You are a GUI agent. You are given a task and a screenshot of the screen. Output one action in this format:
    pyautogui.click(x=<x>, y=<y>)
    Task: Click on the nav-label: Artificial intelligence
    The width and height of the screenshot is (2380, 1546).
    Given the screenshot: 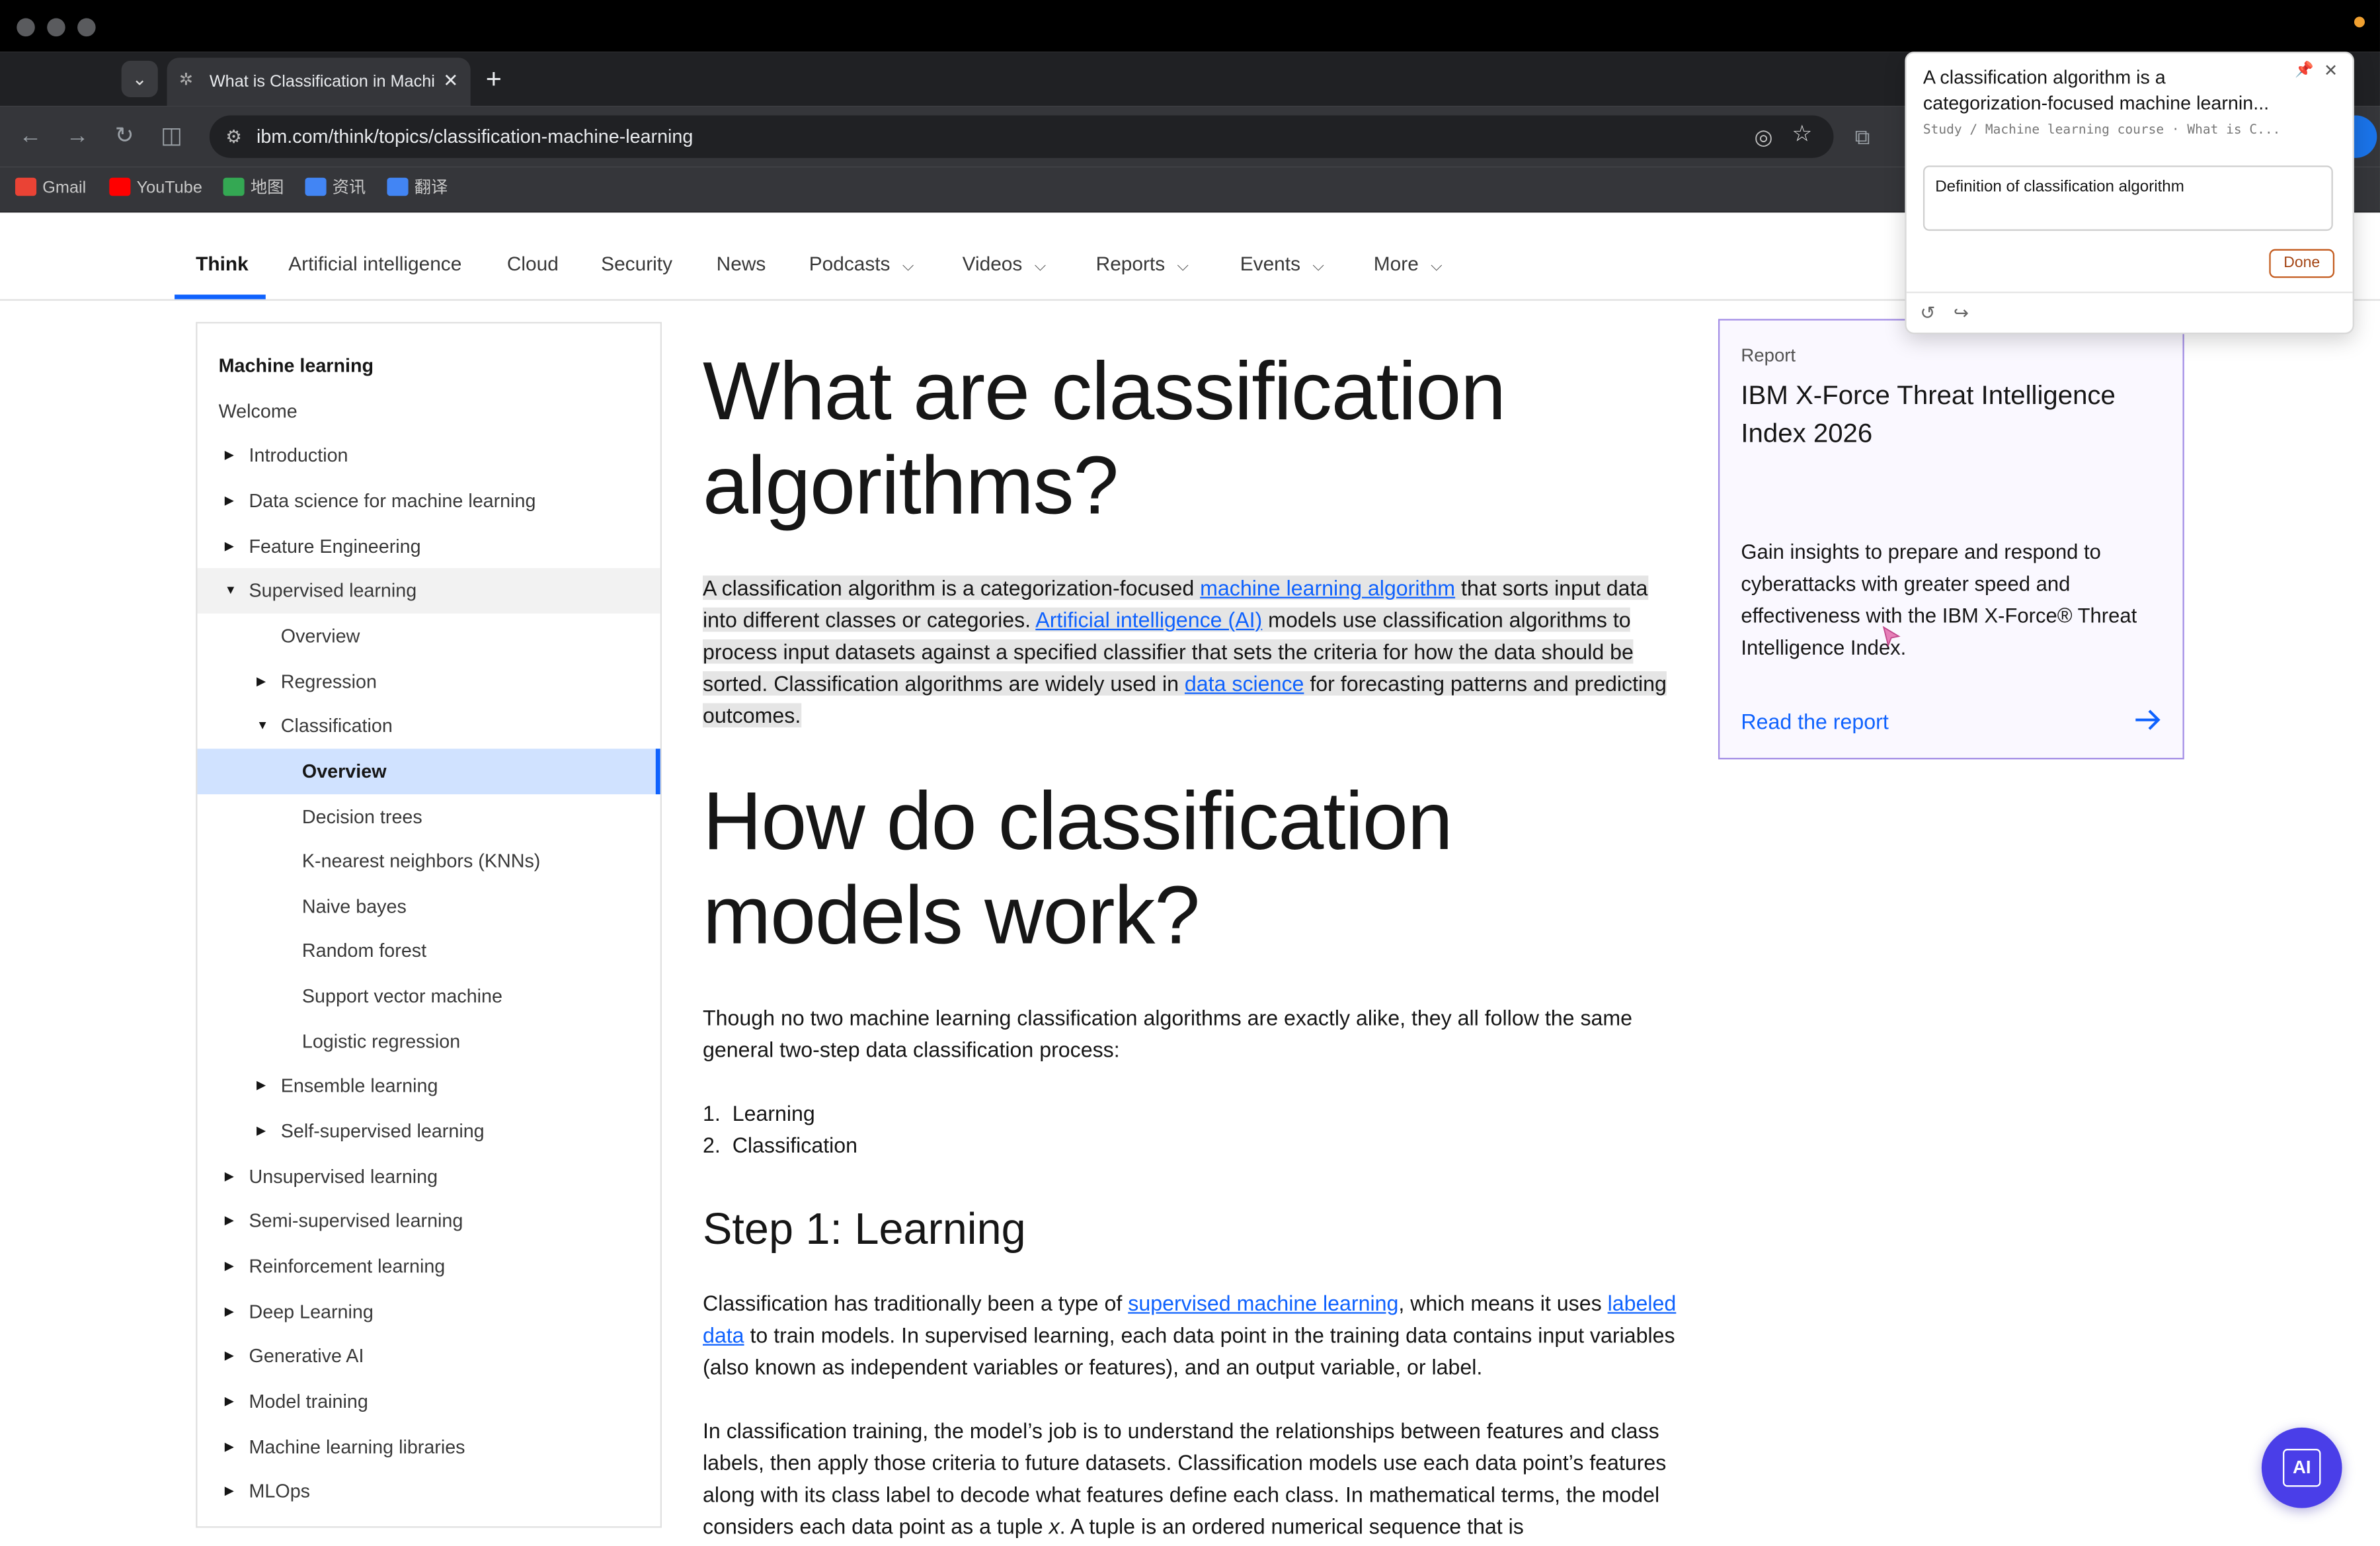 What is the action you would take?
    pyautogui.click(x=375, y=263)
    